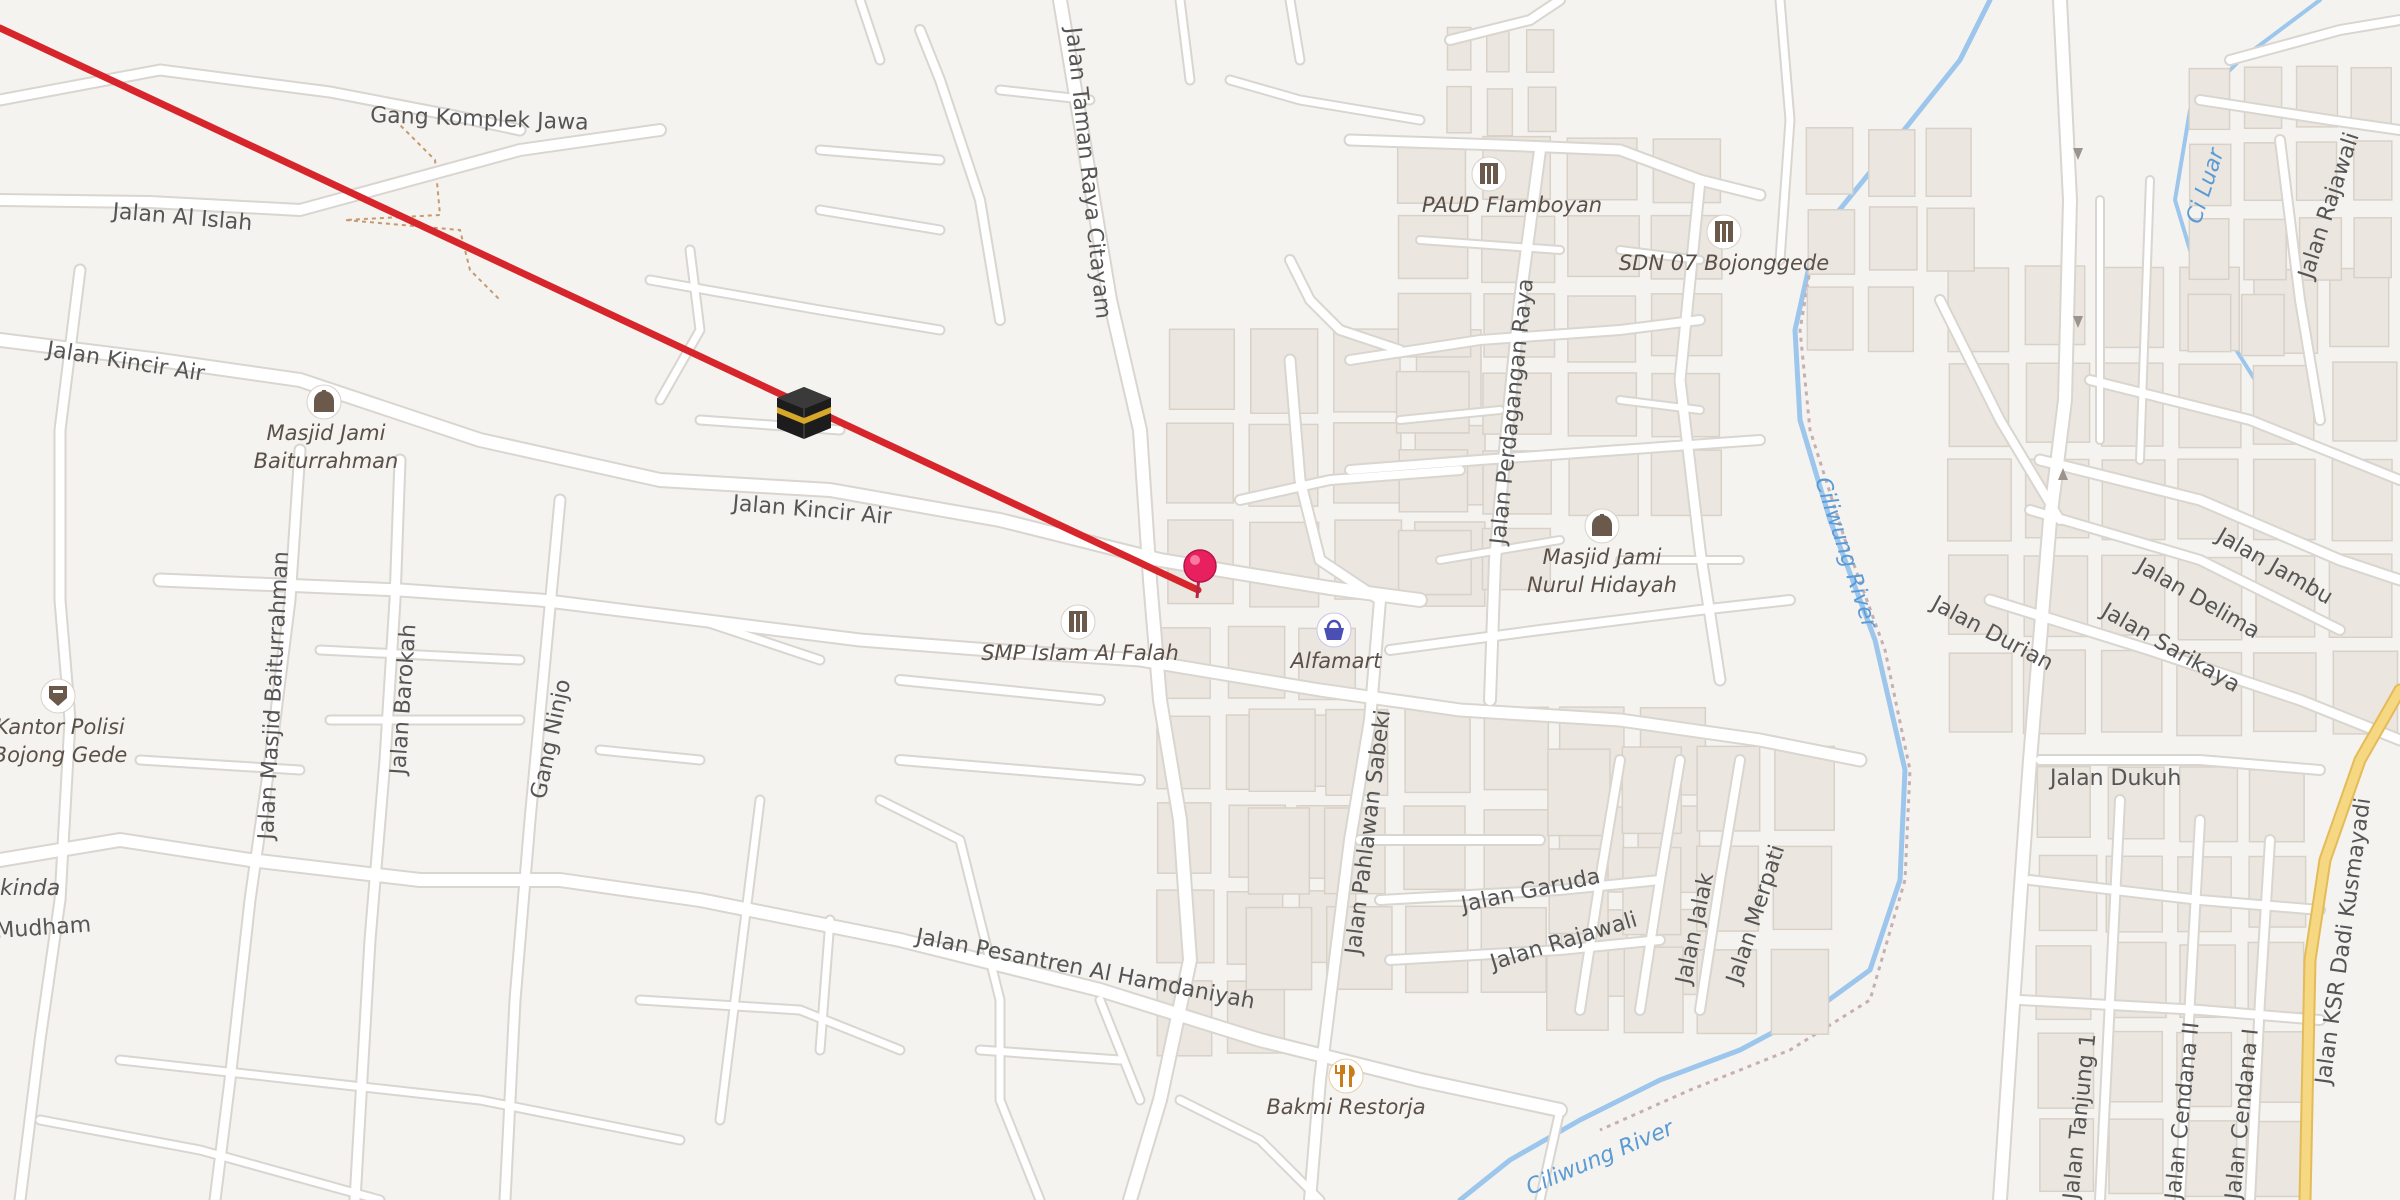 Image resolution: width=2400 pixels, height=1200 pixels. I want to click on road-label-kinda: kinda, so click(30, 888).